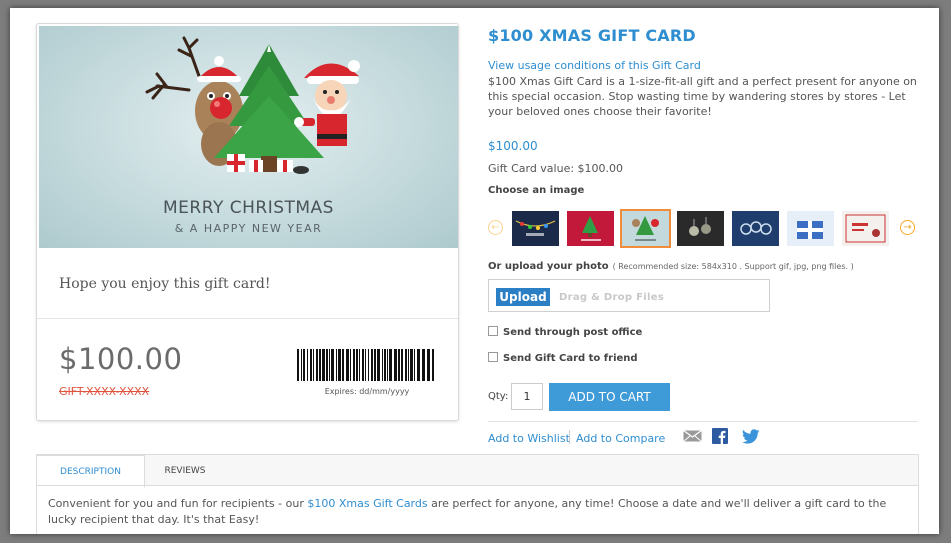 The image size is (951, 543). Describe the element at coordinates (248, 208) in the screenshot. I see `card-greeting-line1: MERRY CHRISTMAS` at that location.